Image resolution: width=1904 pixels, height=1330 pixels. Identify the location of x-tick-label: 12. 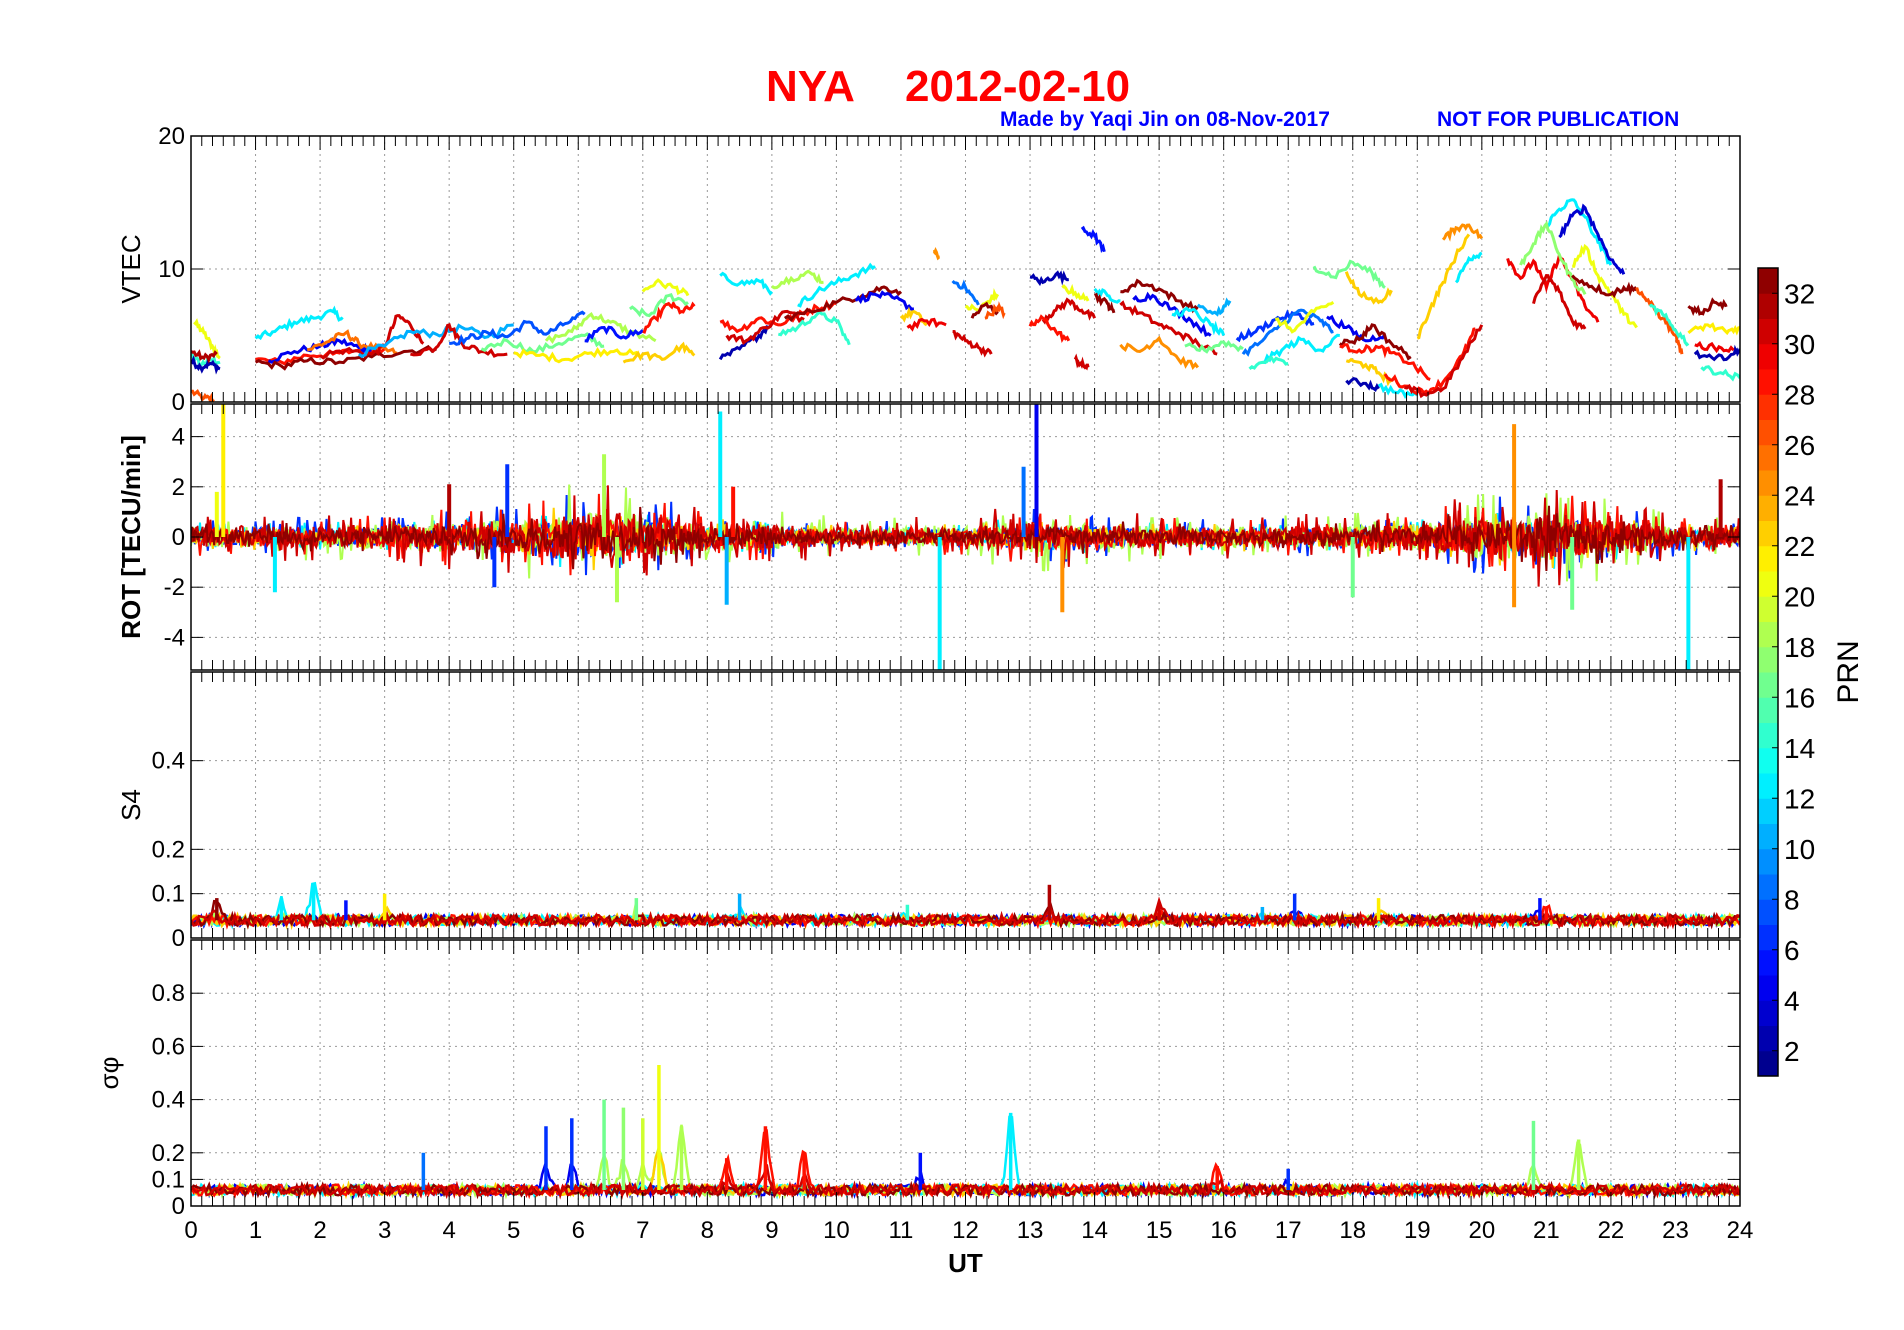
(965, 1230).